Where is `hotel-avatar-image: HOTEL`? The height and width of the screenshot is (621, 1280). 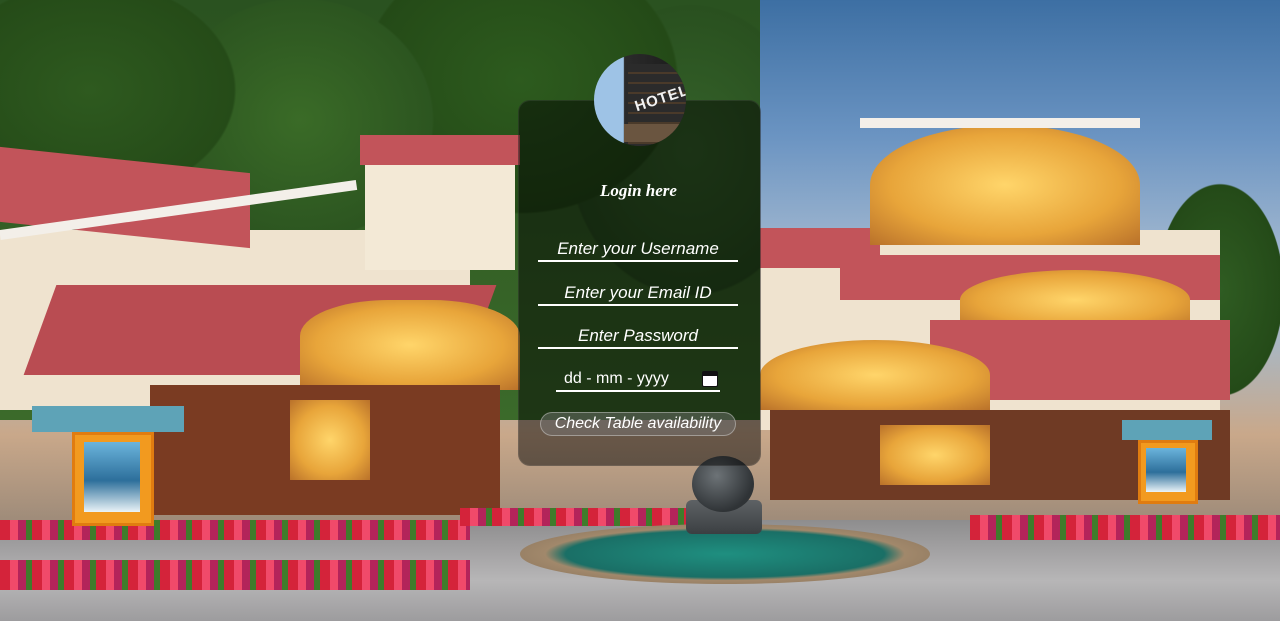 hotel-avatar-image: HOTEL is located at coordinates (640, 100).